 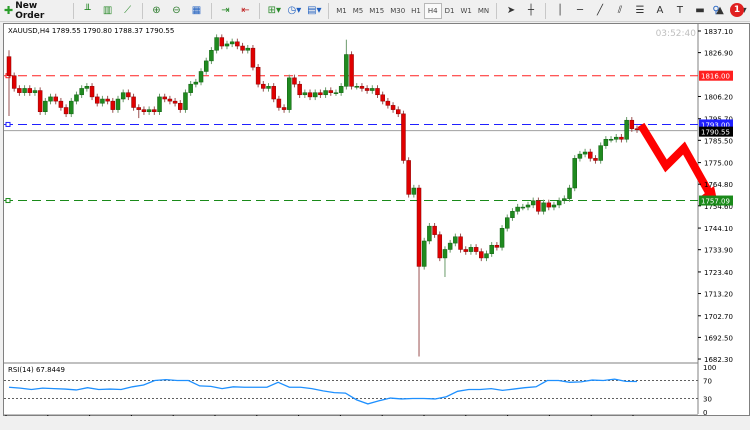 I want to click on price-tick-label: 1723.40, so click(x=718, y=273).